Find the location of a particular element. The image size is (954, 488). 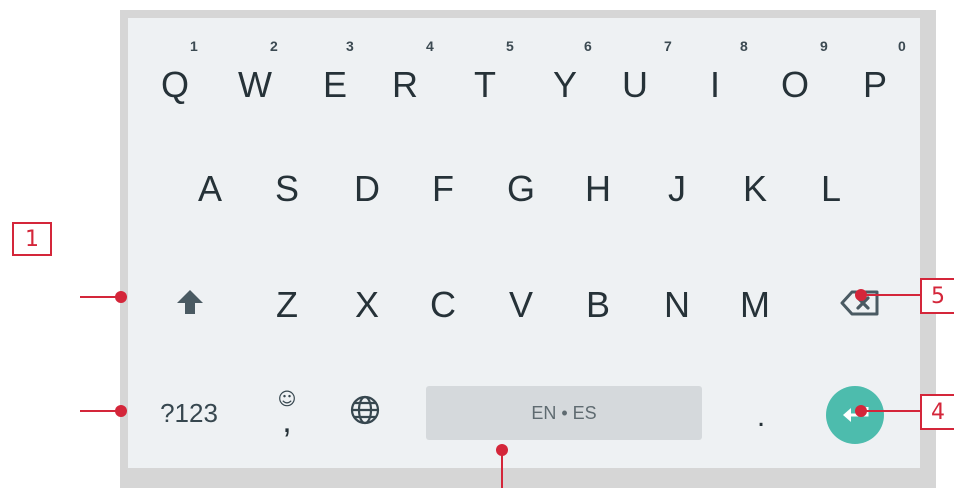

key-u: U is located at coordinates (635, 85).